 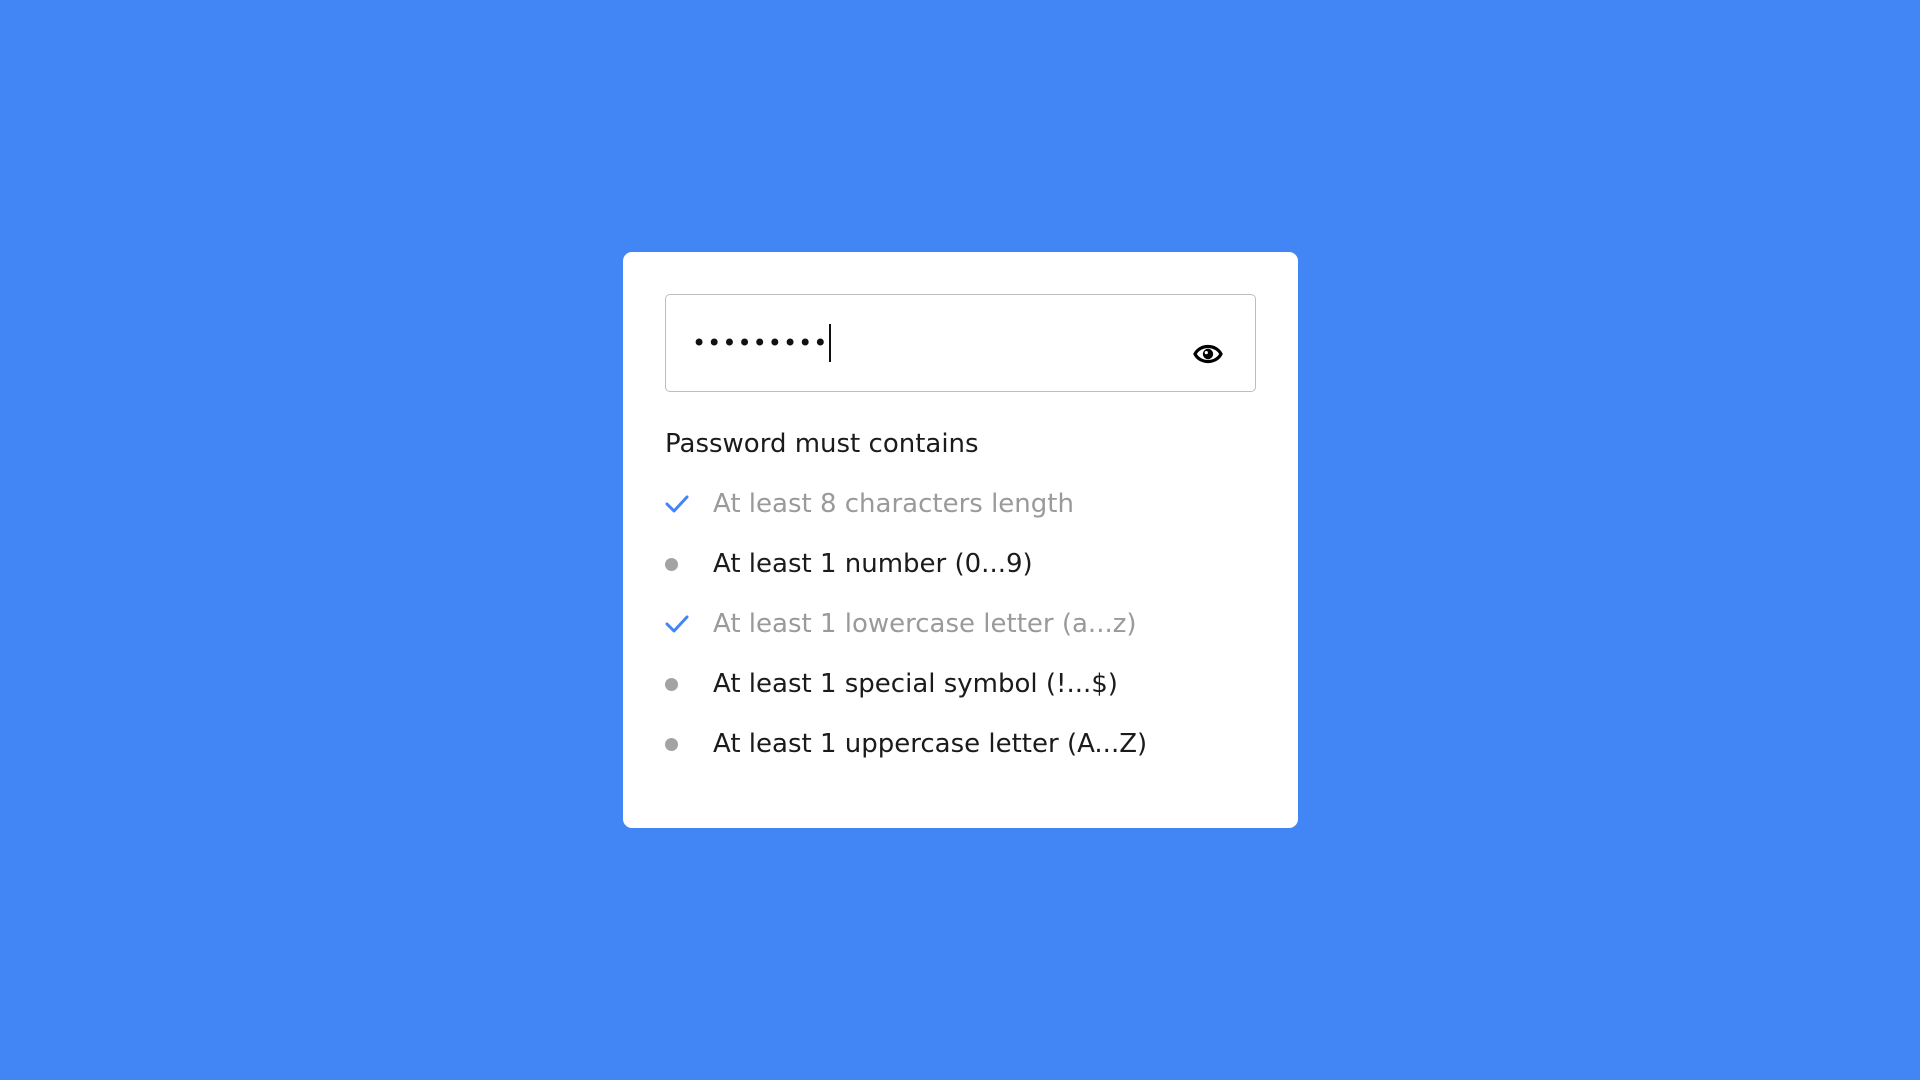 What do you see at coordinates (830, 343) in the screenshot?
I see `text-caret` at bounding box center [830, 343].